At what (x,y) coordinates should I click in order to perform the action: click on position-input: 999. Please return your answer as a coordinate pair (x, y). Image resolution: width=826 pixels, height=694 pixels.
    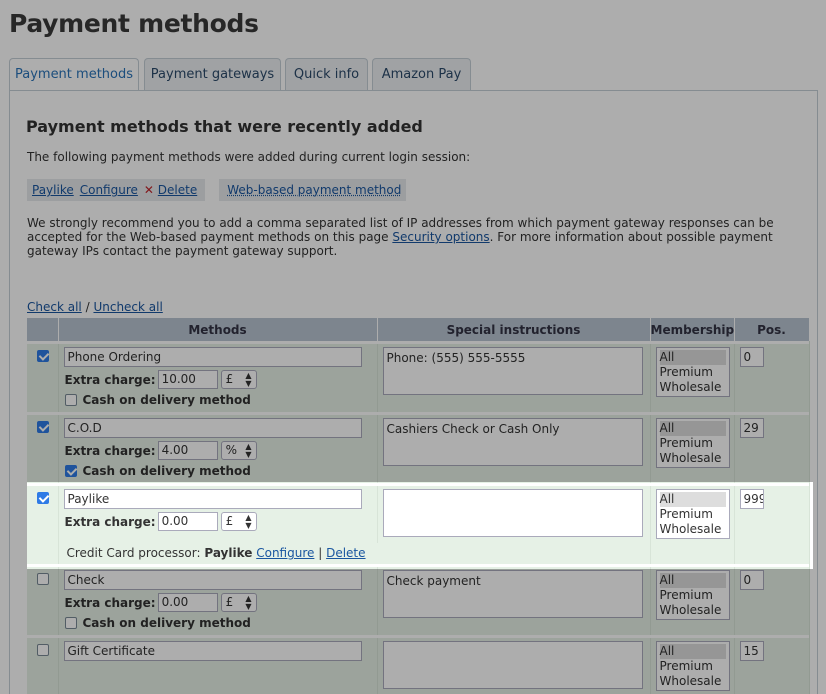
    Looking at the image, I should click on (751, 499).